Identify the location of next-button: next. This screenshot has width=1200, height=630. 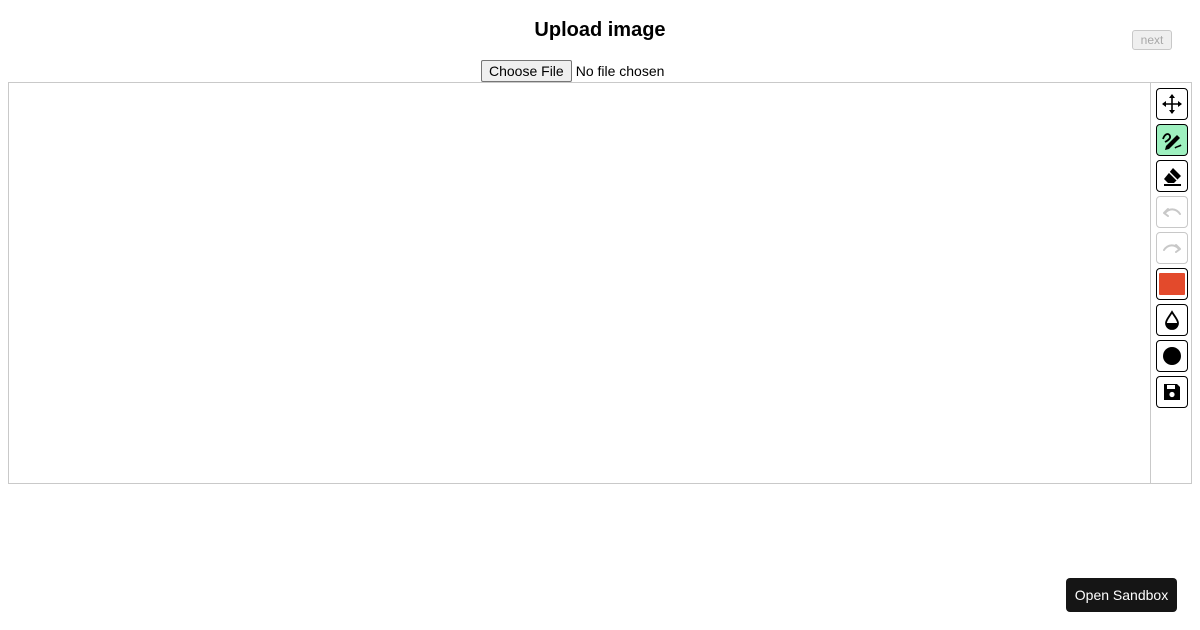
(1152, 40).